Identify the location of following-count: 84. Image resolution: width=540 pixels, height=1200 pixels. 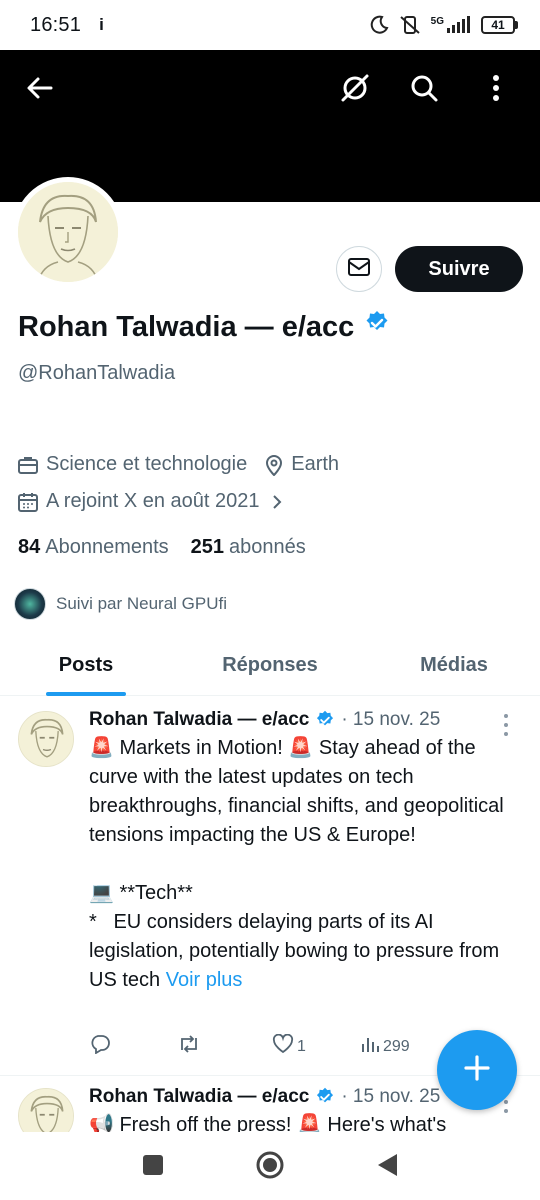
(29, 547).